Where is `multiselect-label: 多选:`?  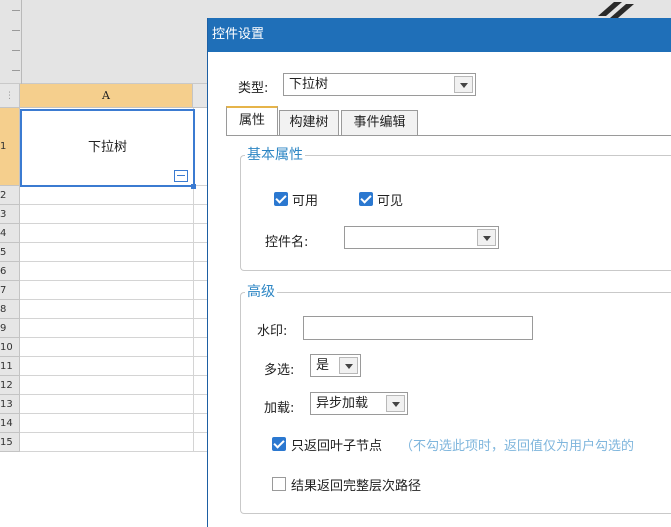
multiselect-label: 多选: is located at coordinates (279, 370).